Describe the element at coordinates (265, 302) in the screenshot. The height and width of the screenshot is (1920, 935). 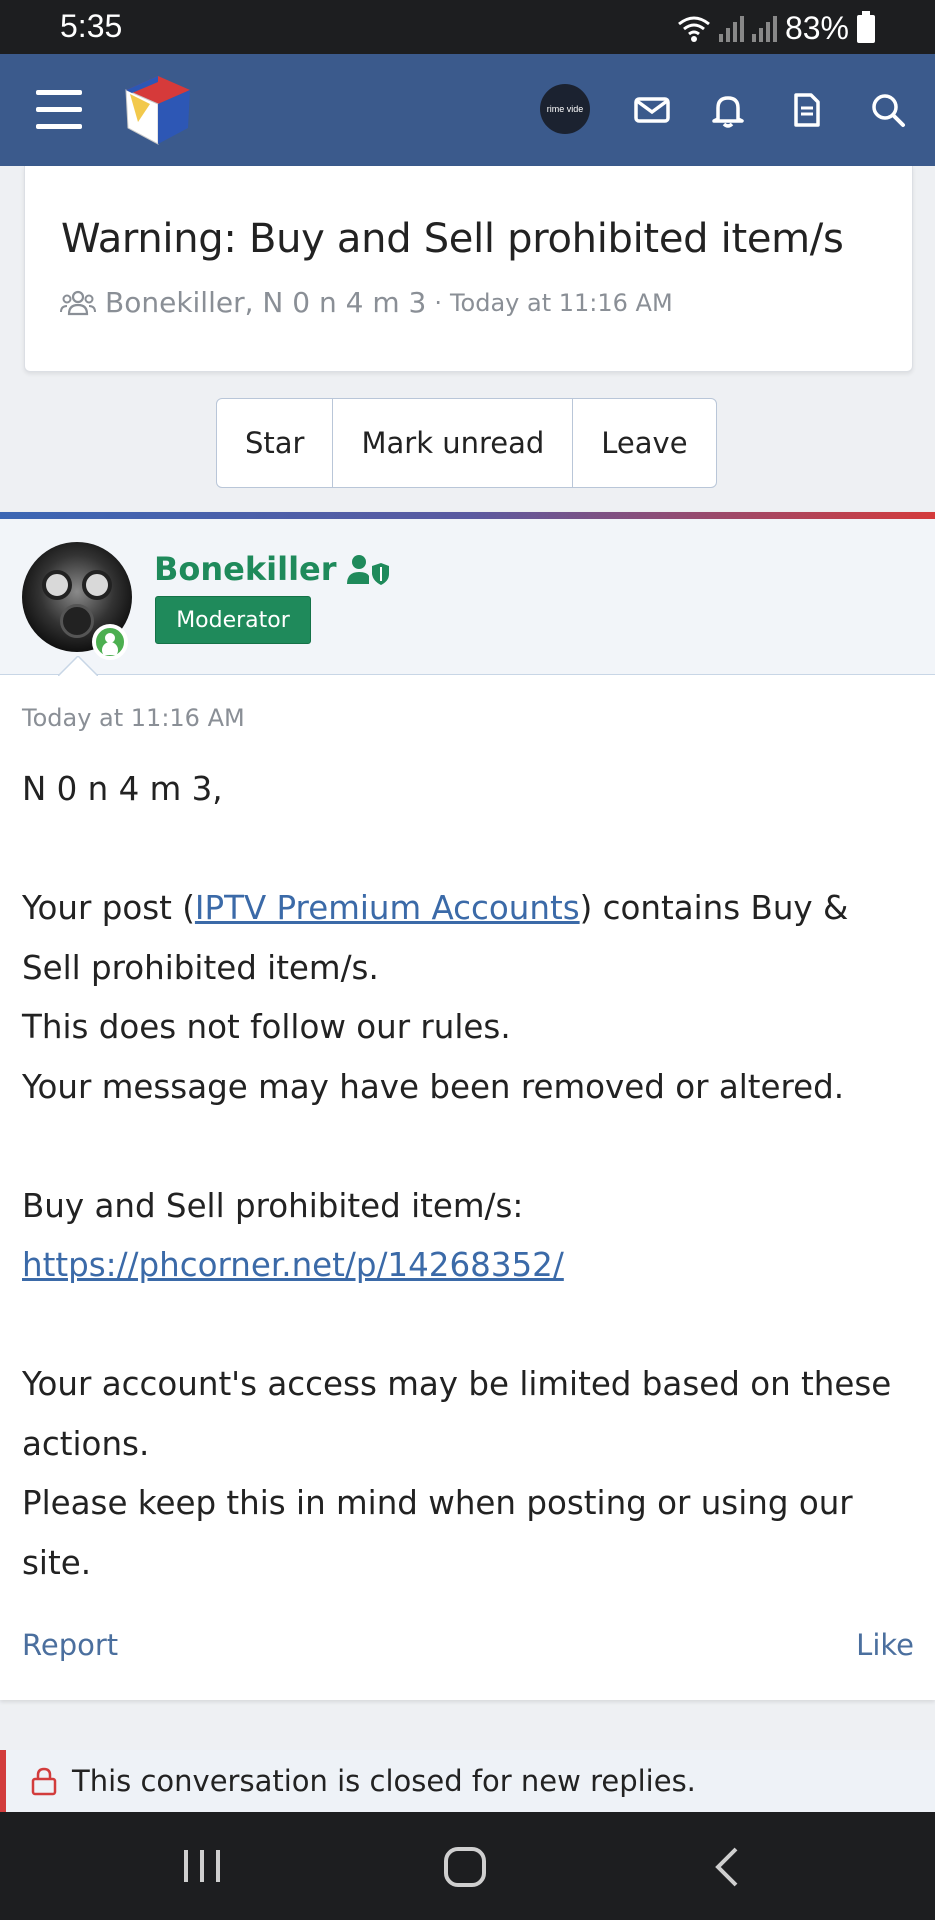
I see `thread-participants: Bonekiller, N 0 n 4 m 3` at that location.